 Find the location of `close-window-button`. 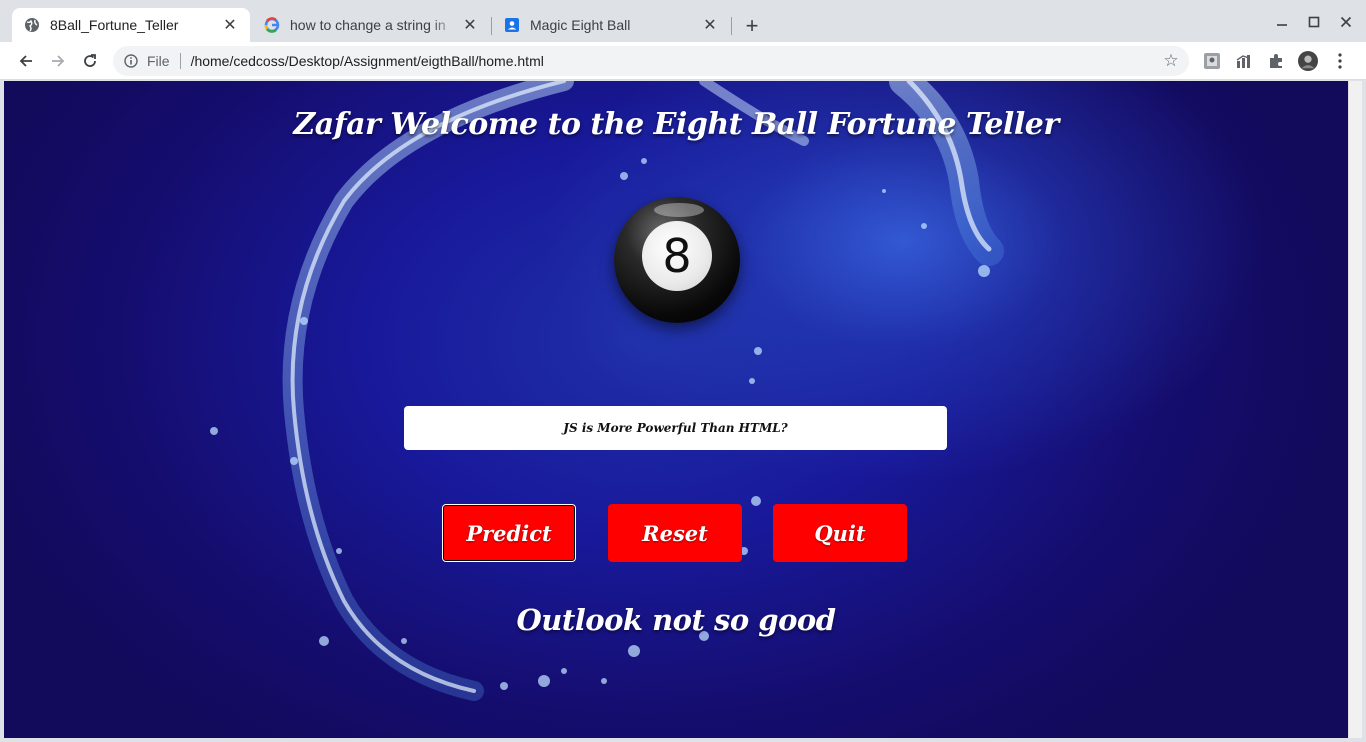

close-window-button is located at coordinates (1346, 22).